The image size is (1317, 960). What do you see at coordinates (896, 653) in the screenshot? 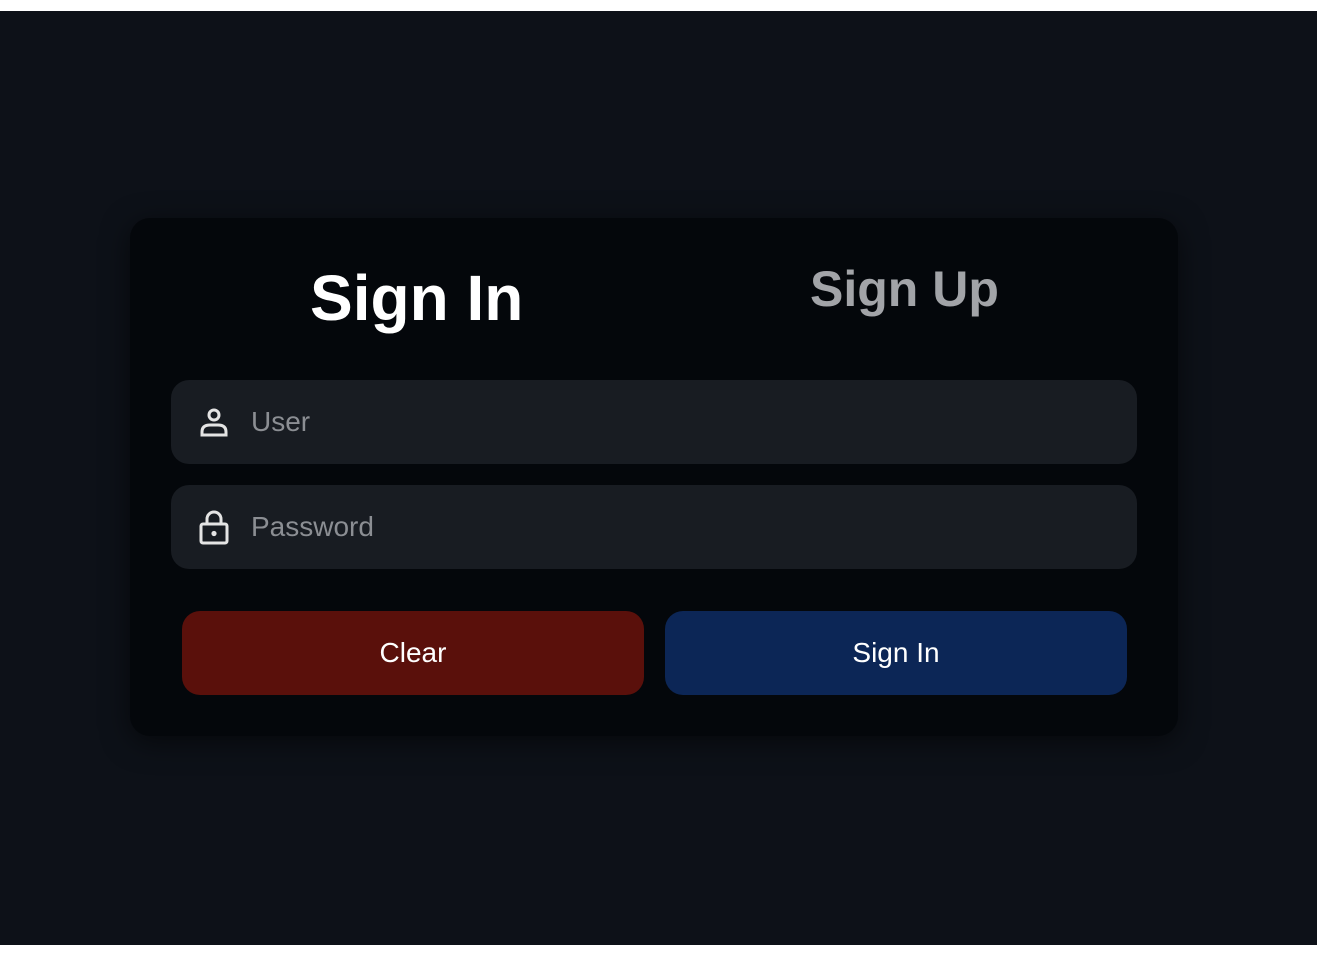
I see `sign-in-button: Sign In` at bounding box center [896, 653].